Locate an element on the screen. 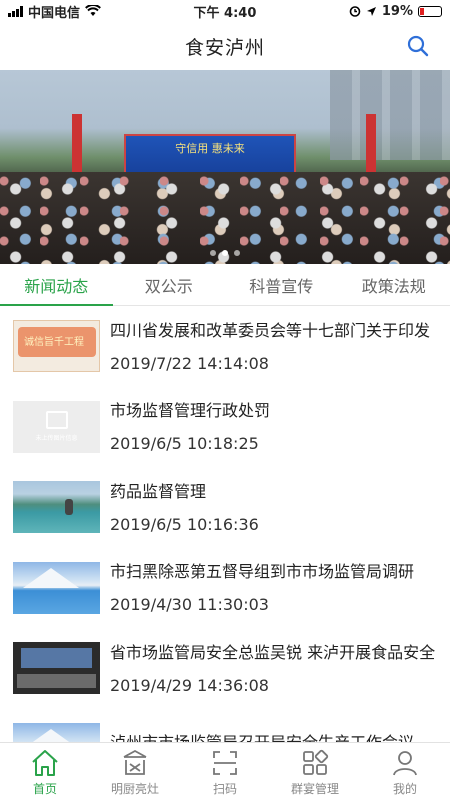  tab-policy-label: 政策法规 is located at coordinates (393, 286).